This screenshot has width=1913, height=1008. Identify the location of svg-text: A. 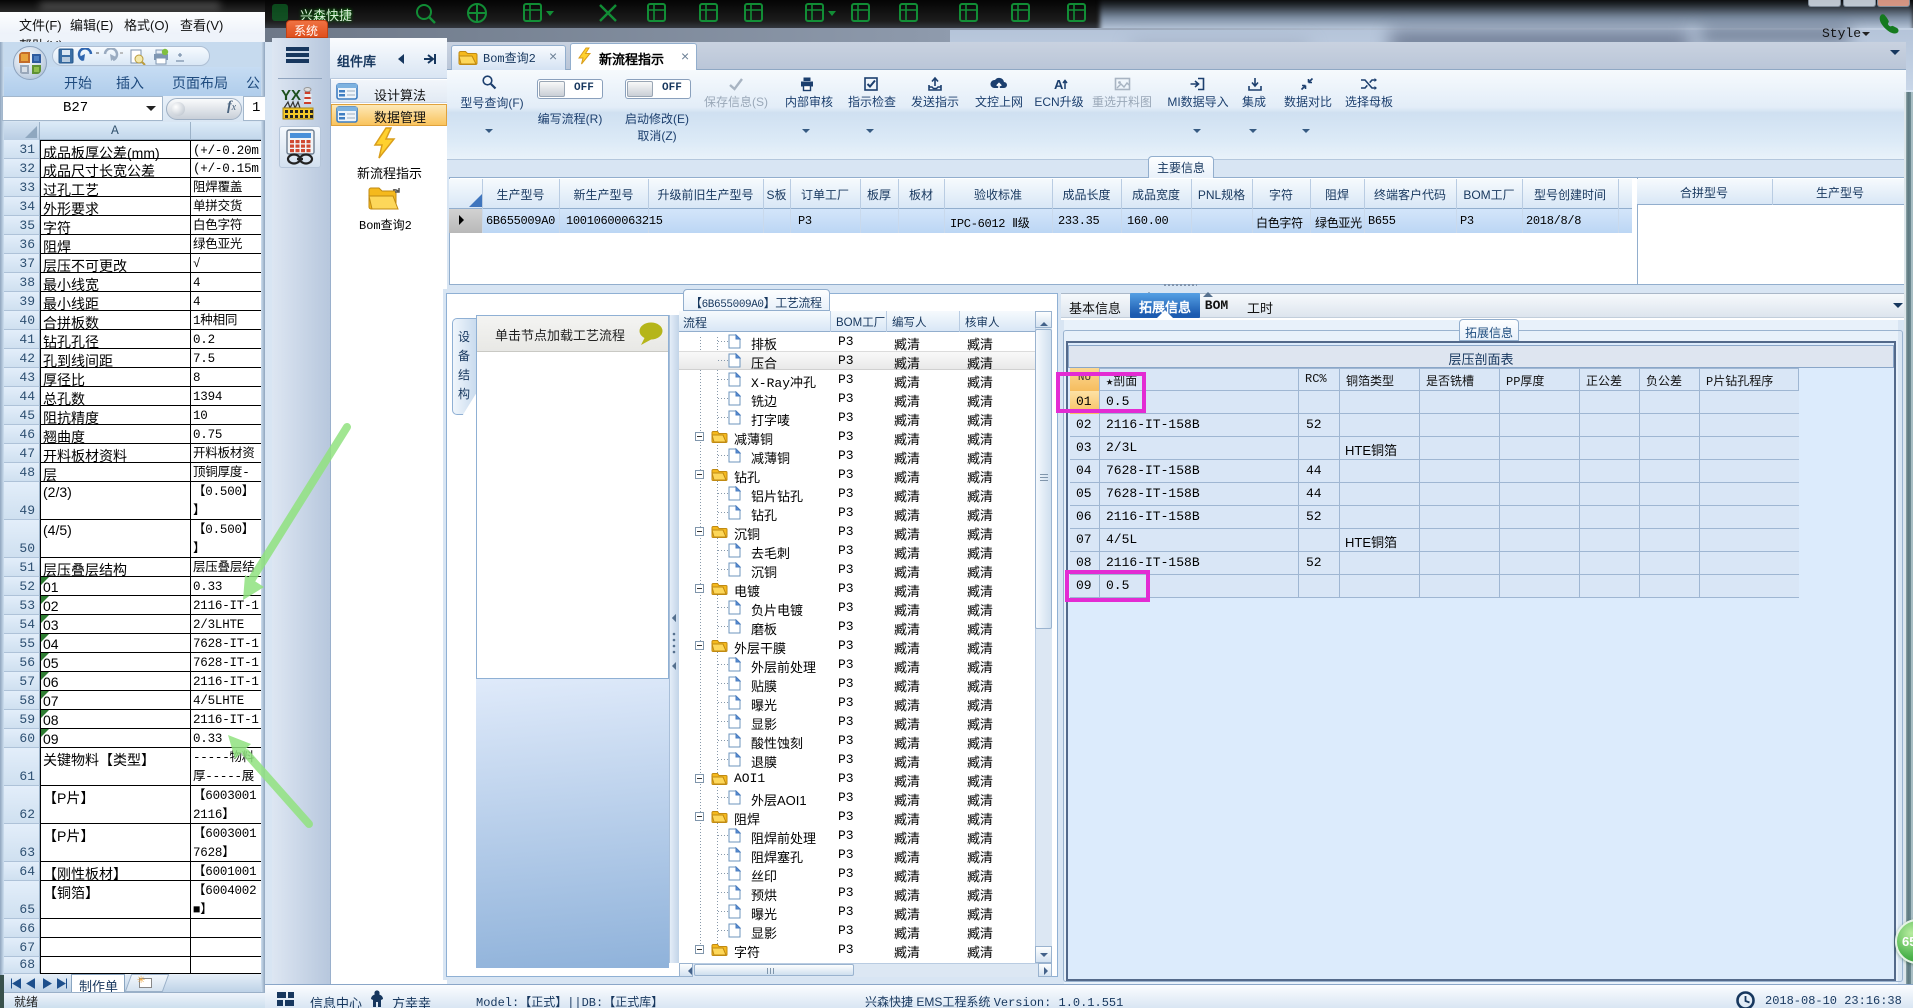
(1059, 84).